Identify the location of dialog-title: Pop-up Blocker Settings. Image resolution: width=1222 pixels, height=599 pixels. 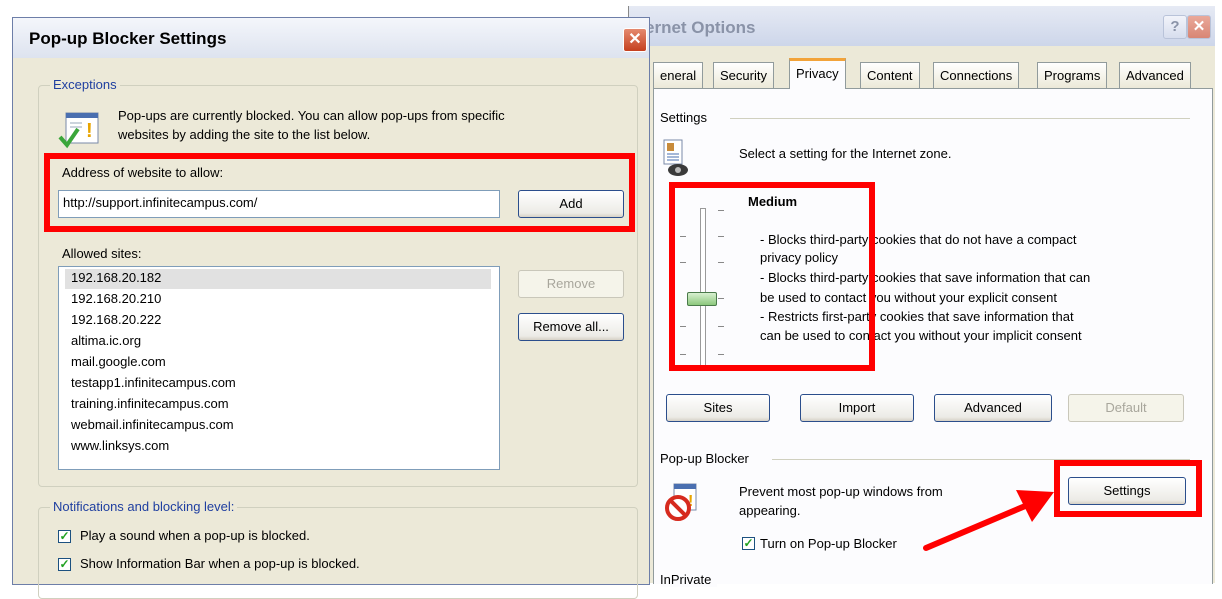
(128, 38).